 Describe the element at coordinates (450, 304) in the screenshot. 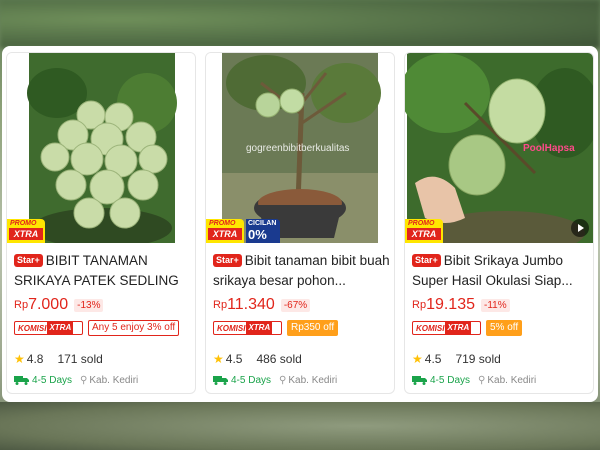

I see `product-price: 19.135` at that location.